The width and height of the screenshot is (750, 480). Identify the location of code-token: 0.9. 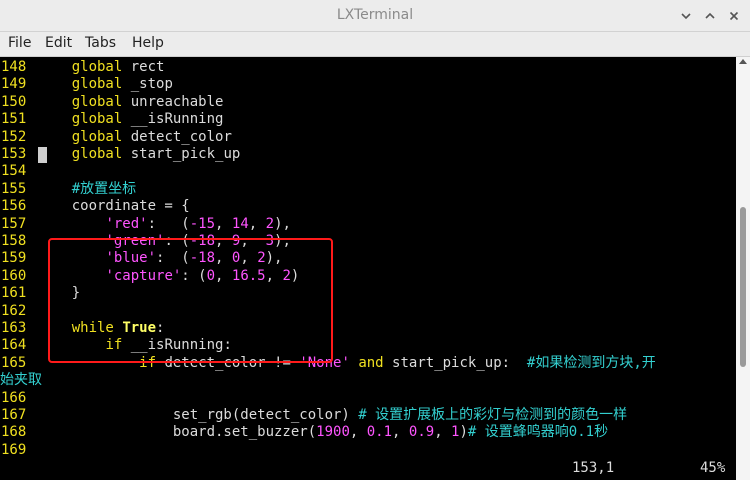
(421, 432).